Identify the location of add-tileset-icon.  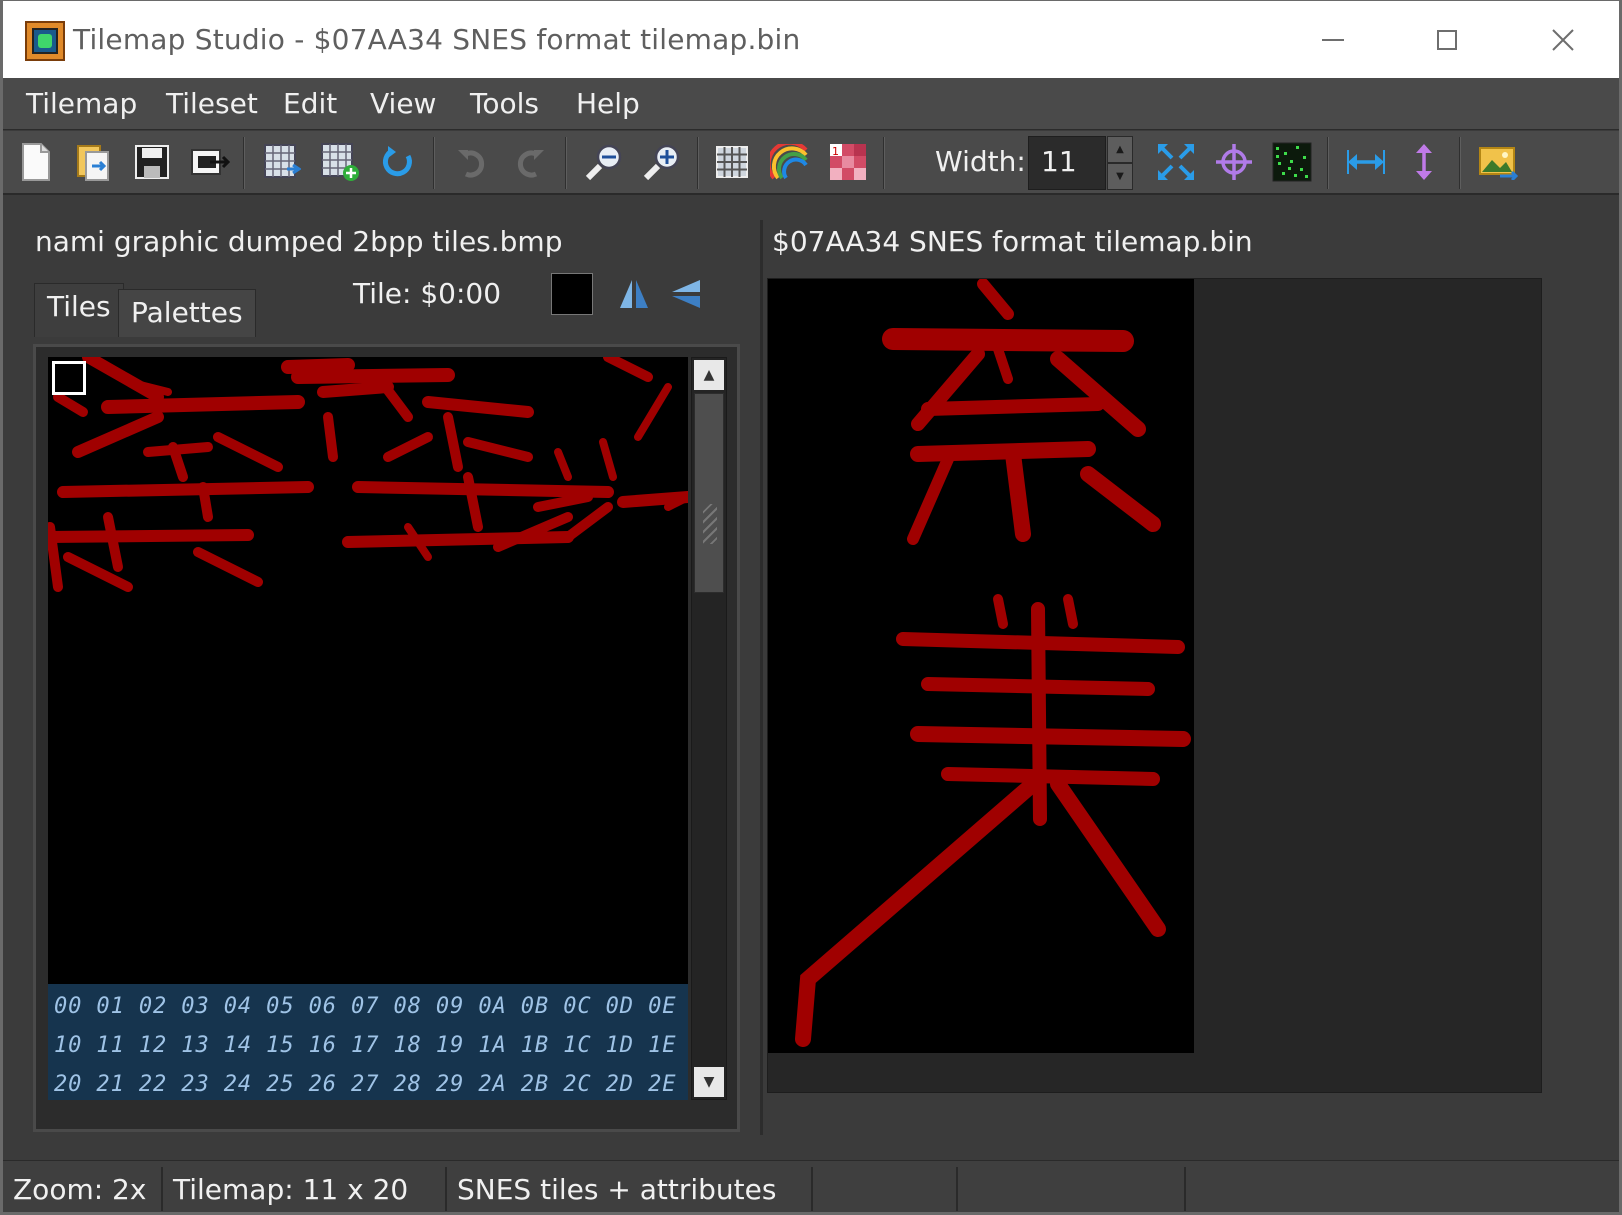
(340, 162).